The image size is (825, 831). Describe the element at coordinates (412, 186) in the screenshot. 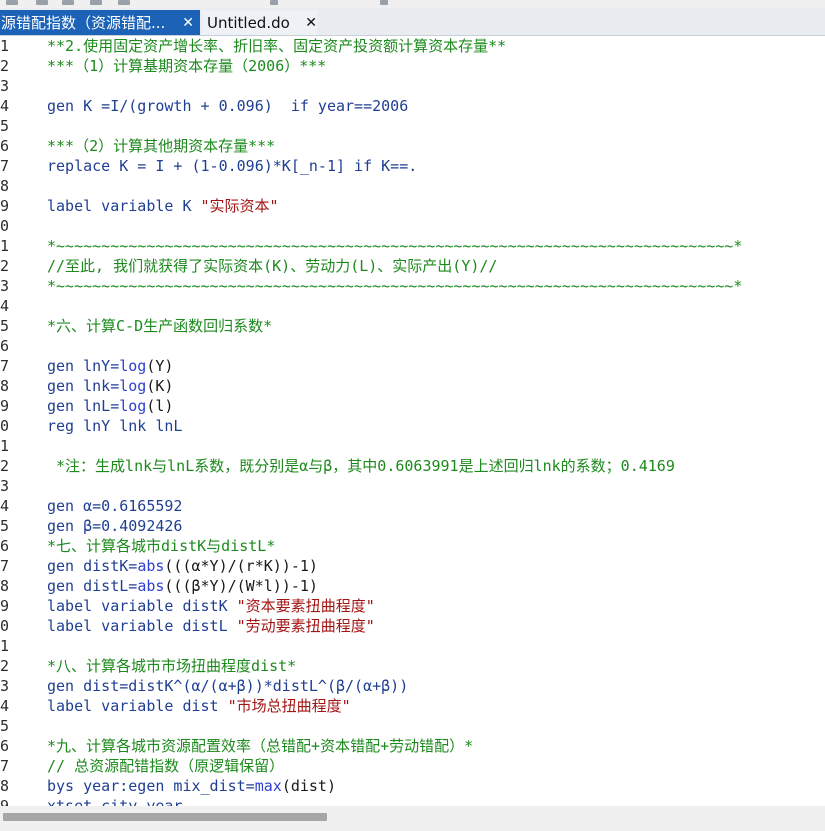

I see `code-line: 8` at that location.